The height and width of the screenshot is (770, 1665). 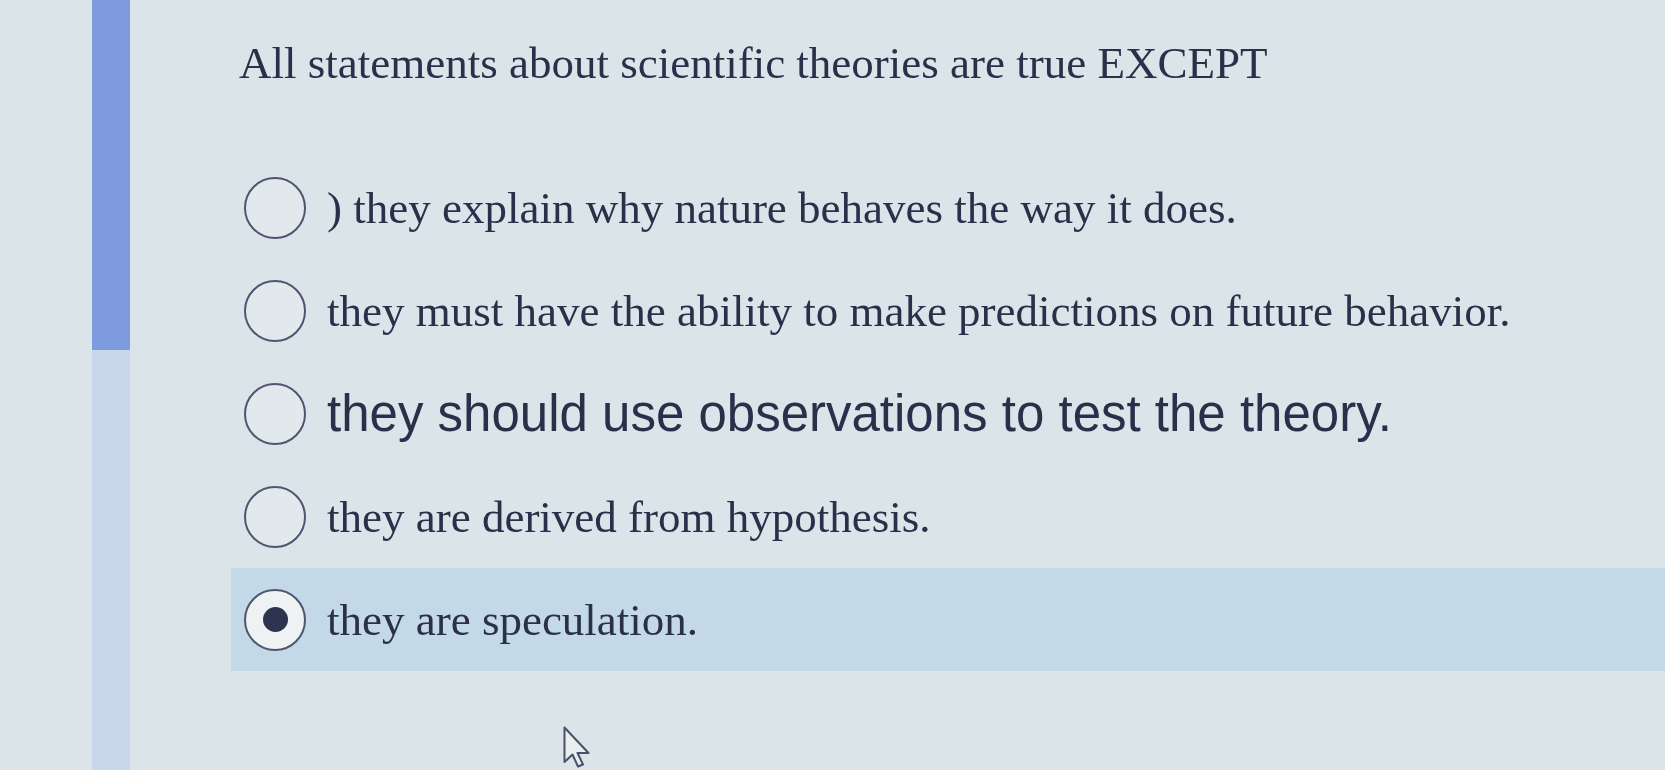 What do you see at coordinates (782, 208) in the screenshot?
I see `answer-text: ) they explain why nature behaves the way it does.` at bounding box center [782, 208].